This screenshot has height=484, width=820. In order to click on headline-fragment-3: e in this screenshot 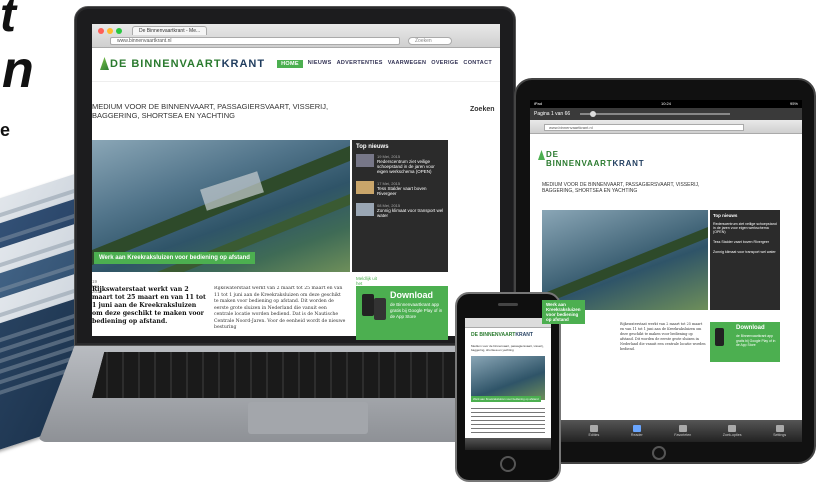, I will do `click(5, 130)`.